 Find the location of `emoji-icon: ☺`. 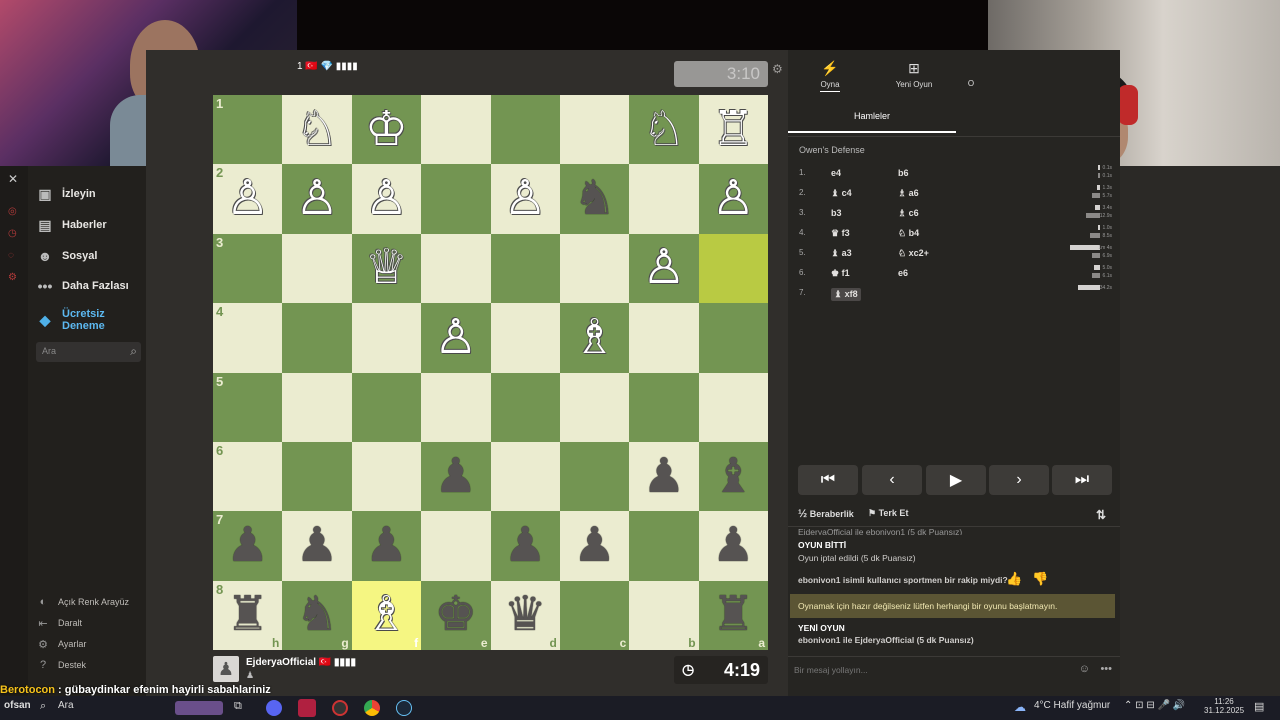

emoji-icon: ☺ is located at coordinates (1084, 669).